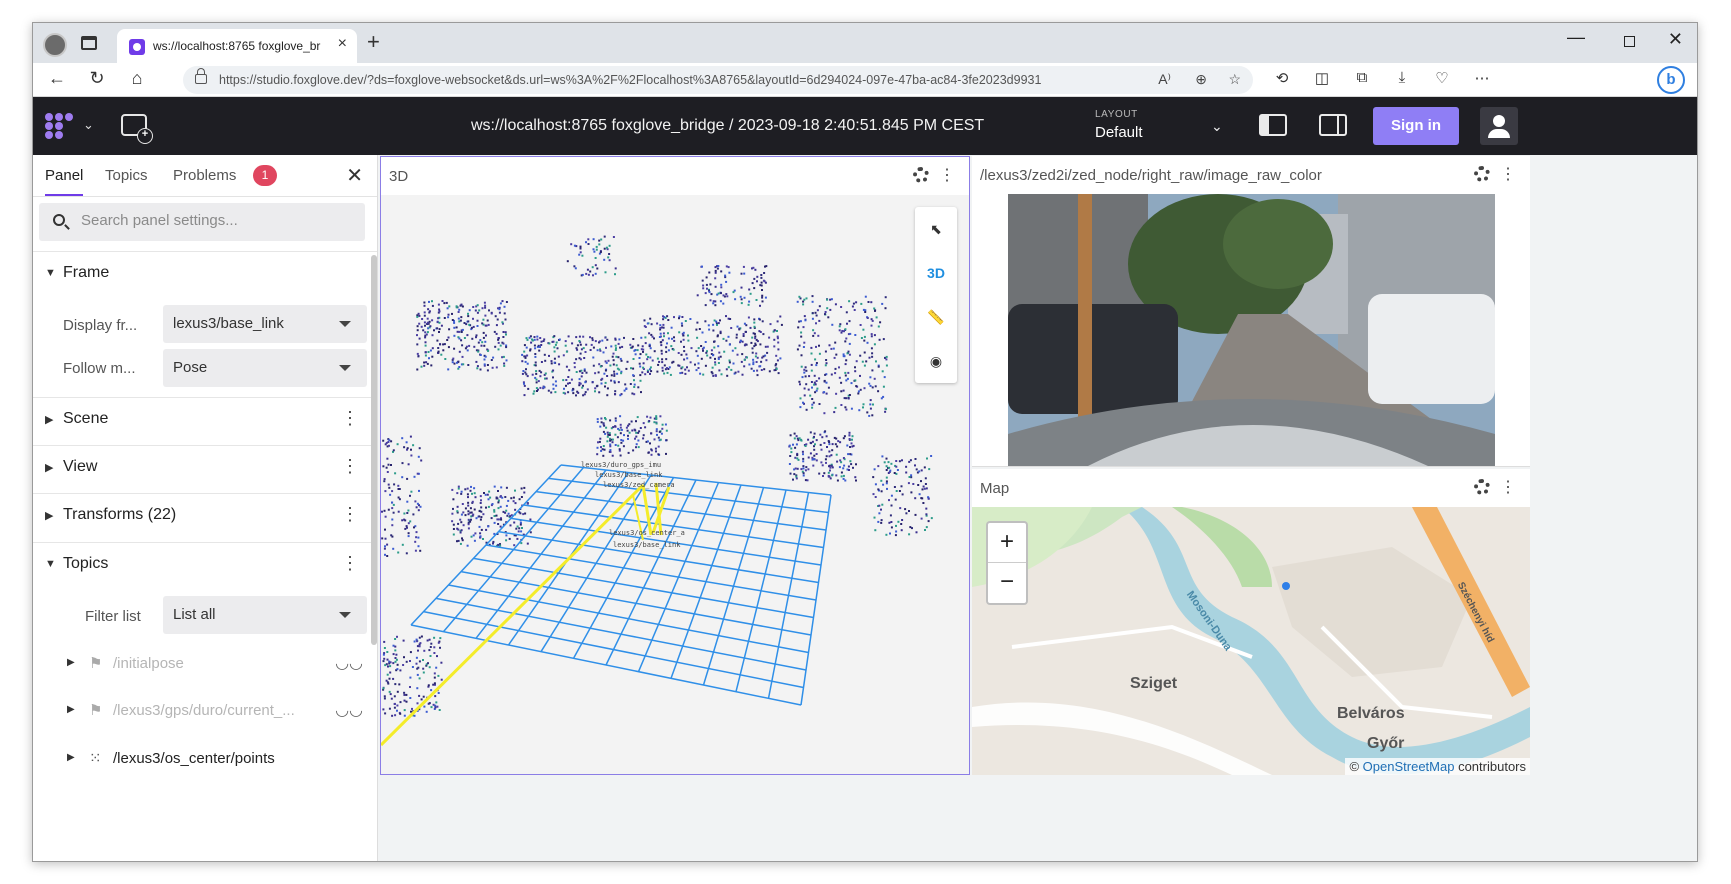 The height and width of the screenshot is (884, 1731). Describe the element at coordinates (373, 42) in the screenshot. I see `new-tab-button: +` at that location.